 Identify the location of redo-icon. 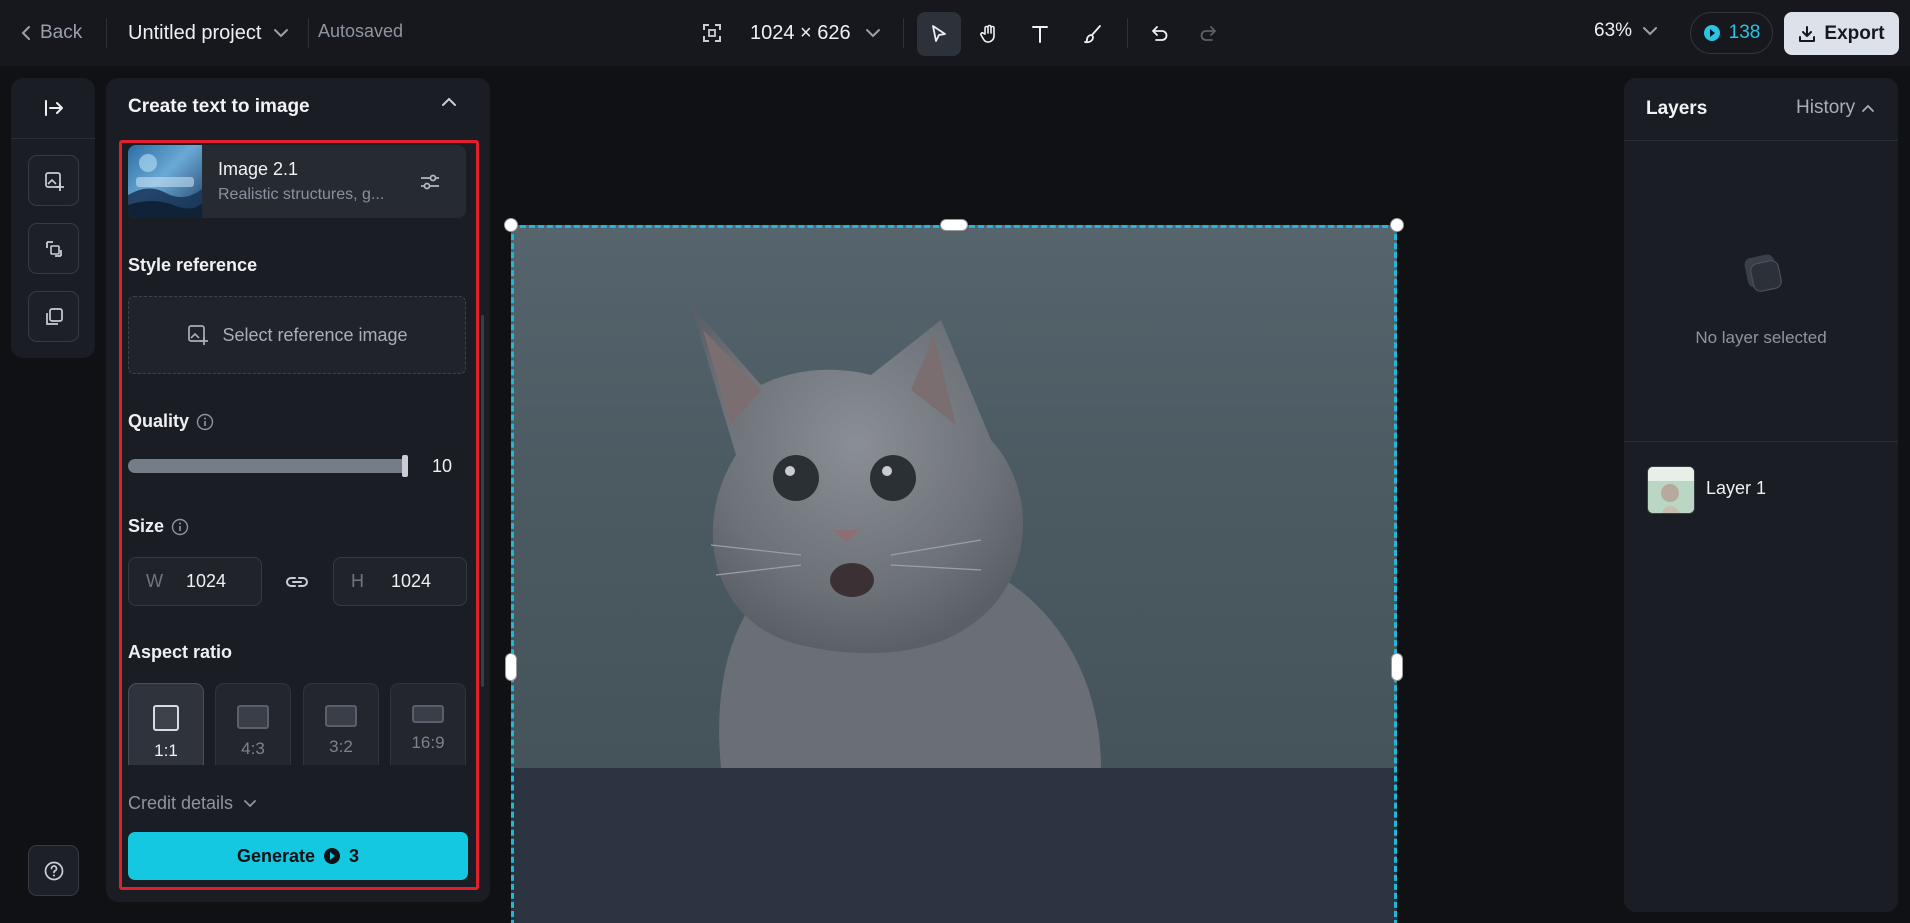
(1209, 34).